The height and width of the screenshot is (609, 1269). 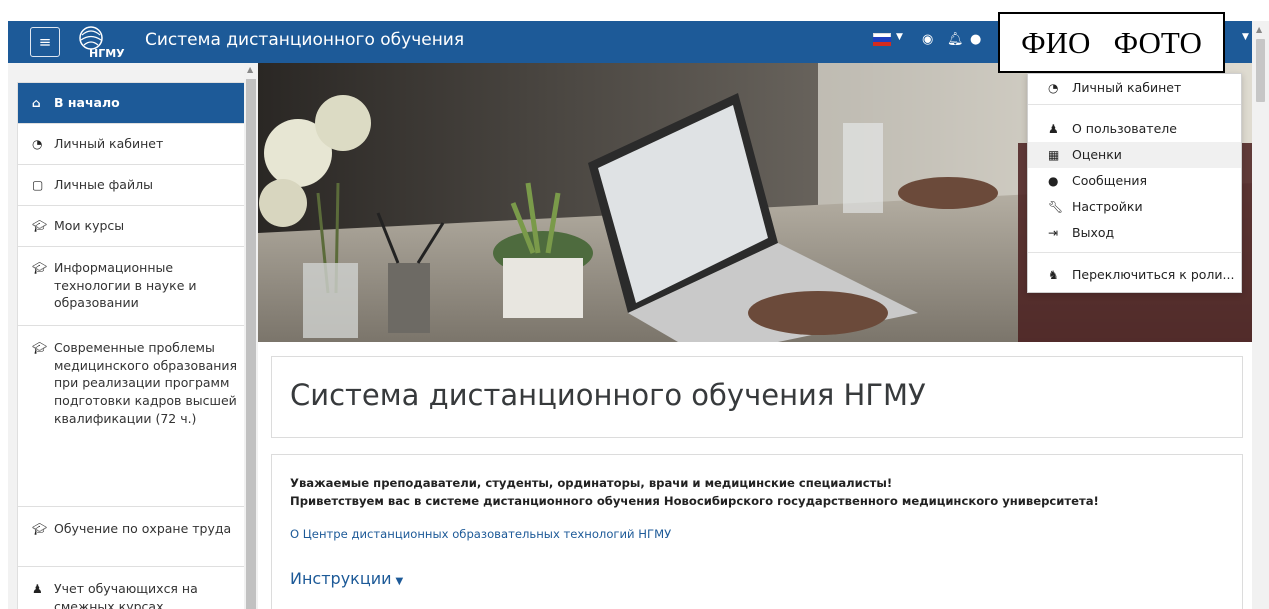 I want to click on page-title: Система дистанционного обучения НГМУ, so click(x=608, y=395).